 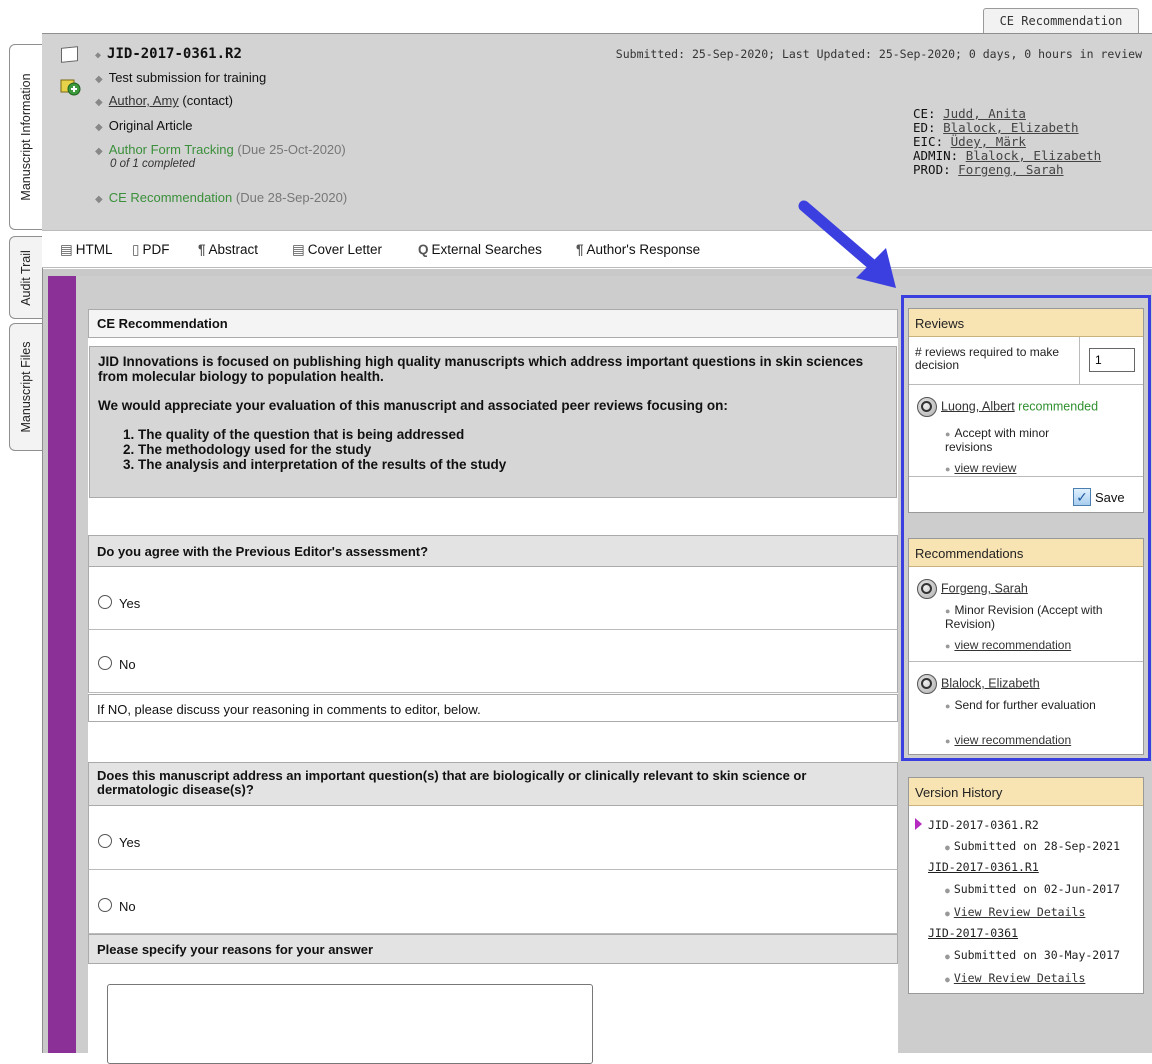 I want to click on role-name-link: Judd, Anita, so click(x=984, y=113).